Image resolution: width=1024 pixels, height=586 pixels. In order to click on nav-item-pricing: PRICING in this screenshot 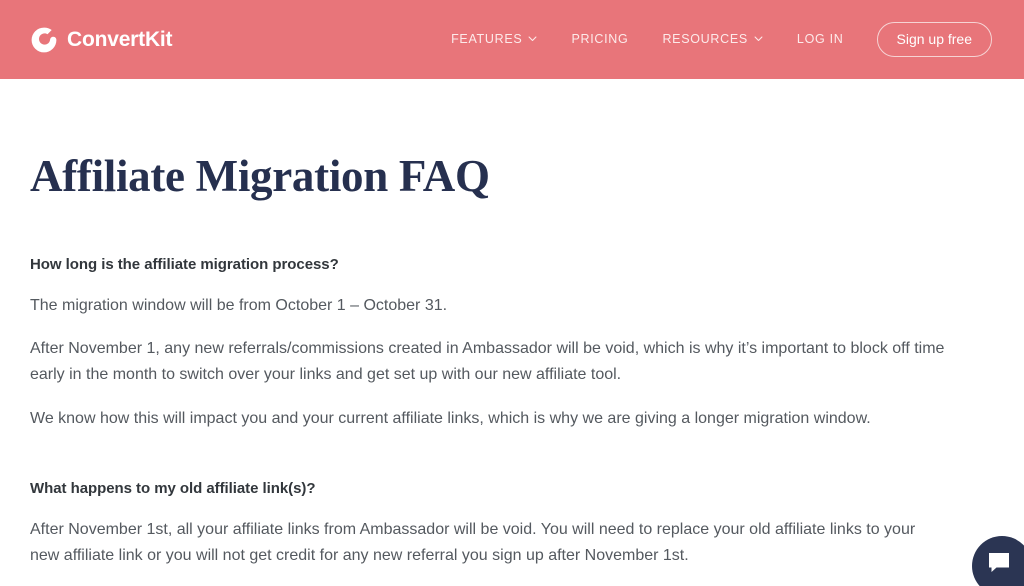, I will do `click(599, 39)`.